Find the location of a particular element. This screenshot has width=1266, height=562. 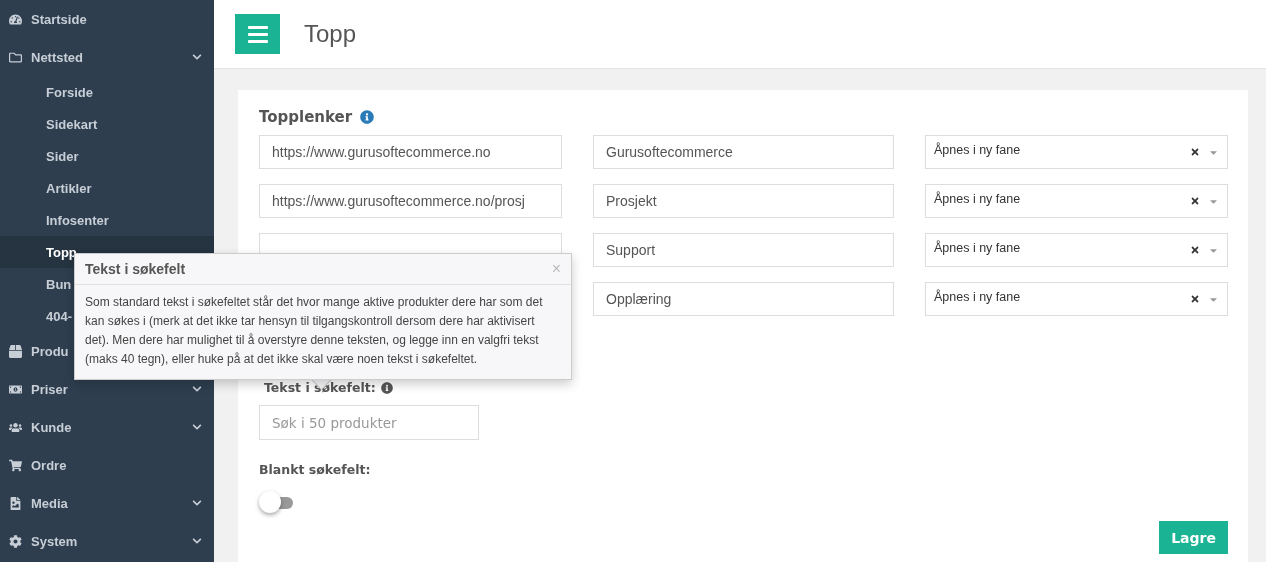

field-label: Tekst i søkefelt: is located at coordinates (320, 387).